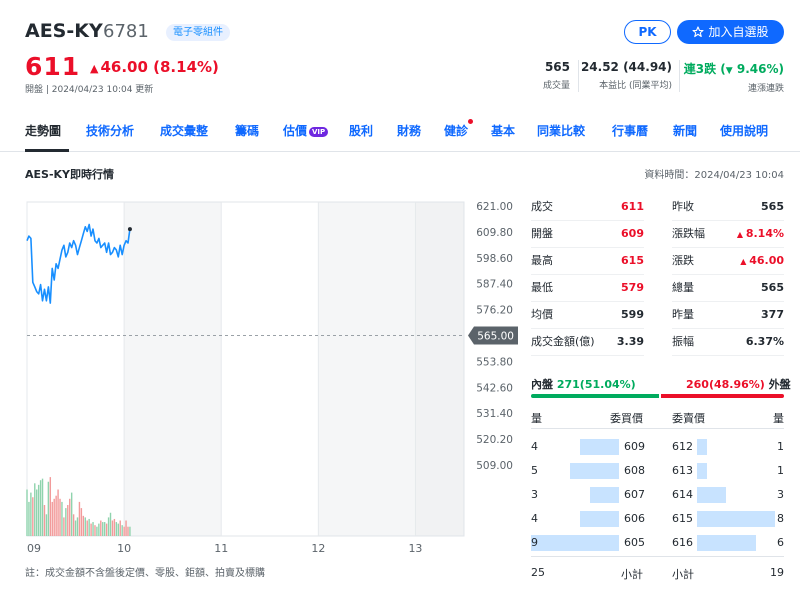 This screenshot has height=601, width=800. I want to click on tab-label: 行事曆, so click(630, 131).